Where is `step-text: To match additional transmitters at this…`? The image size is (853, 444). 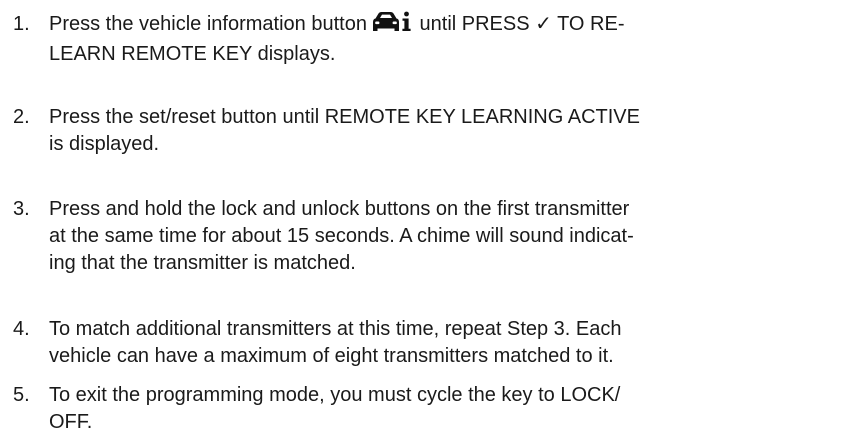 step-text: To match additional transmitters at this… is located at coordinates (439, 343).